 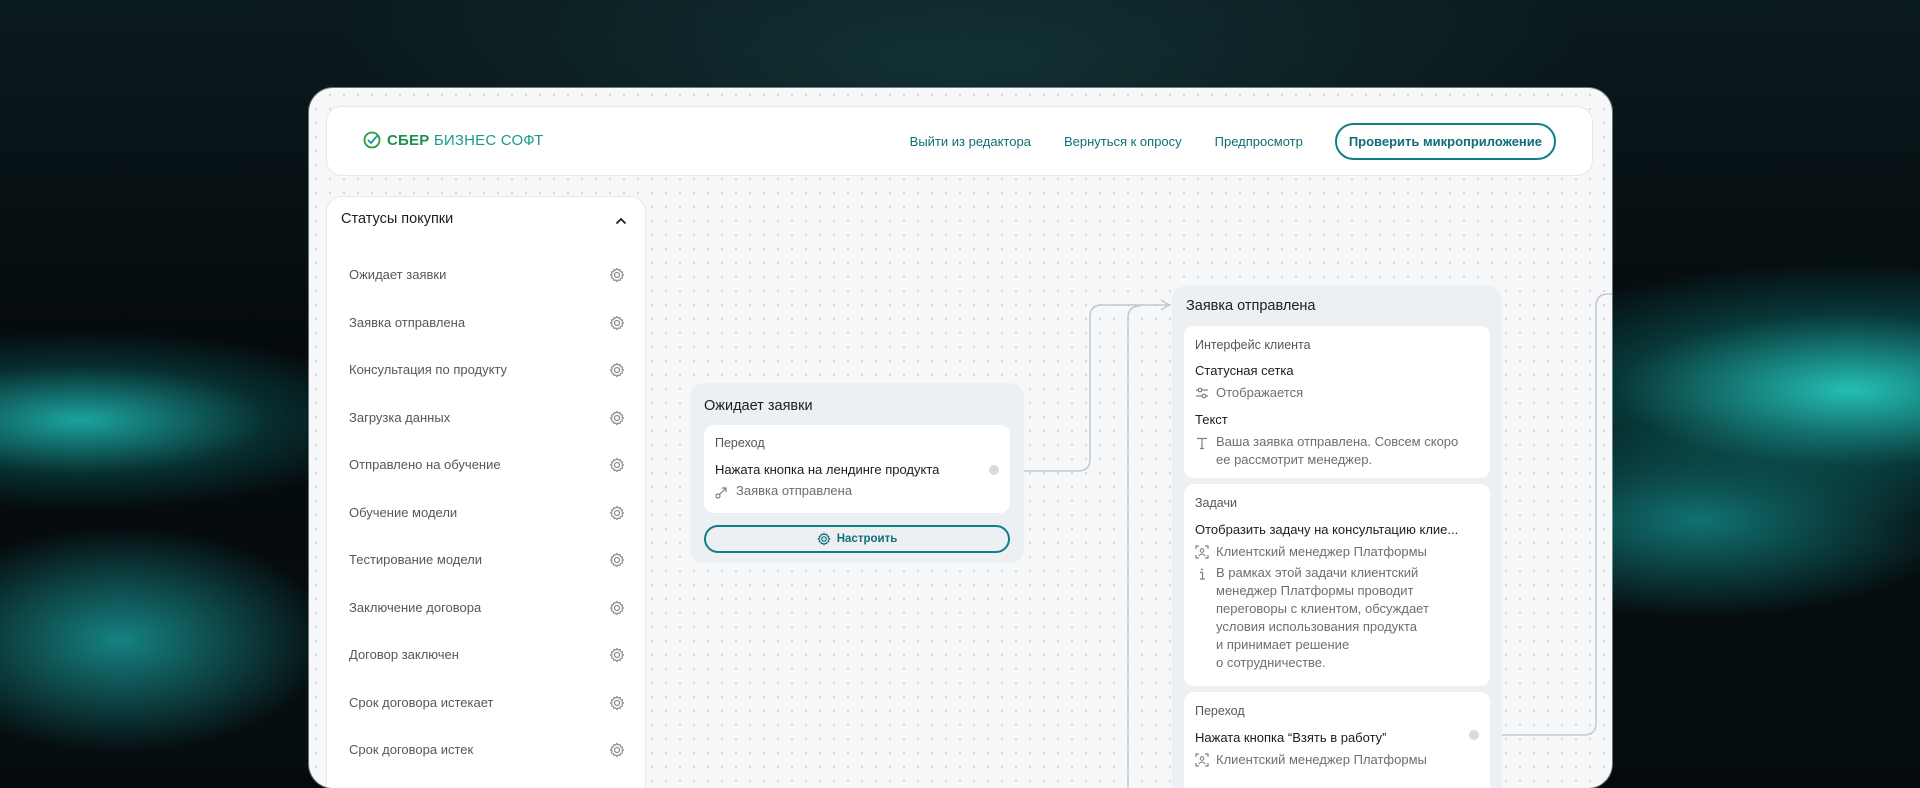 I want to click on sidebar-item: Срок договора истекает, so click(x=486, y=711).